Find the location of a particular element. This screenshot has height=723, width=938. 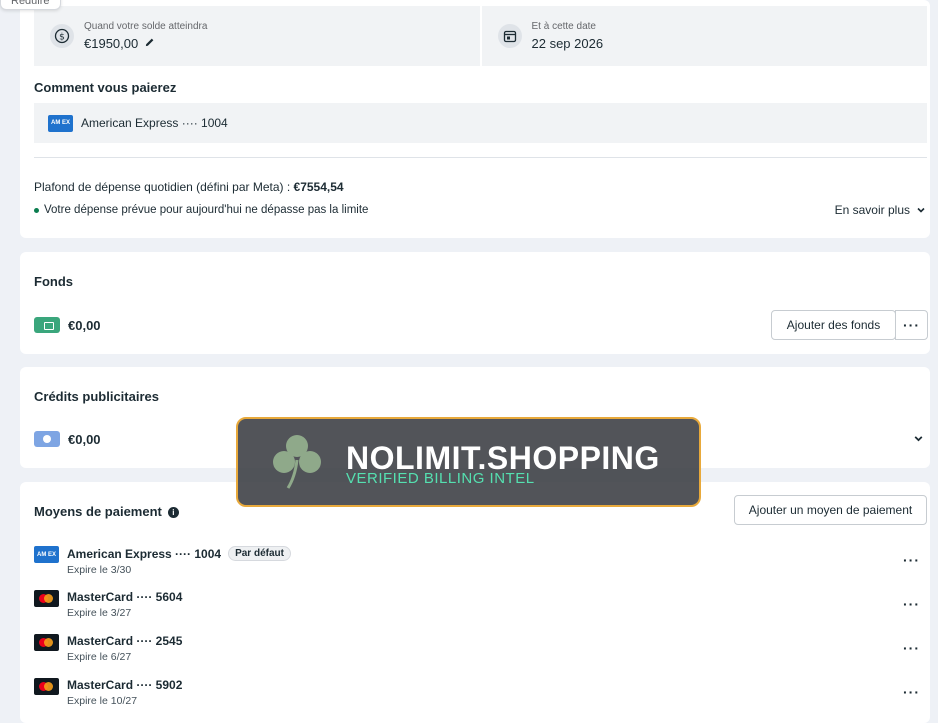

info-icon: i is located at coordinates (173, 513).